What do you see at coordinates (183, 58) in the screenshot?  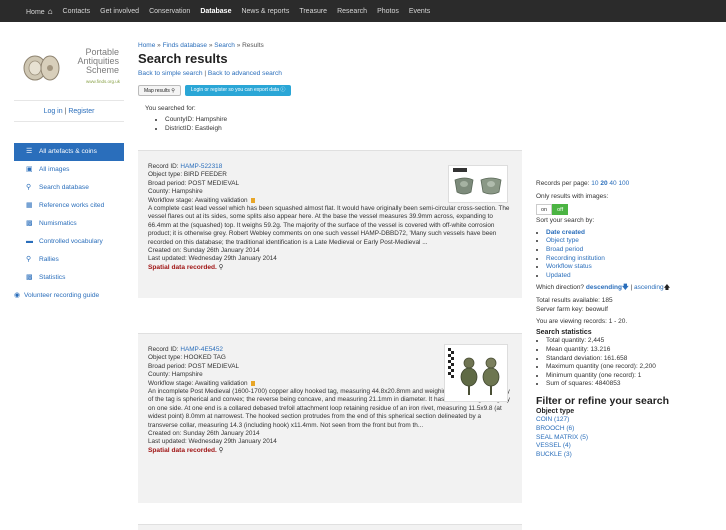 I see `page-title: Search results` at bounding box center [183, 58].